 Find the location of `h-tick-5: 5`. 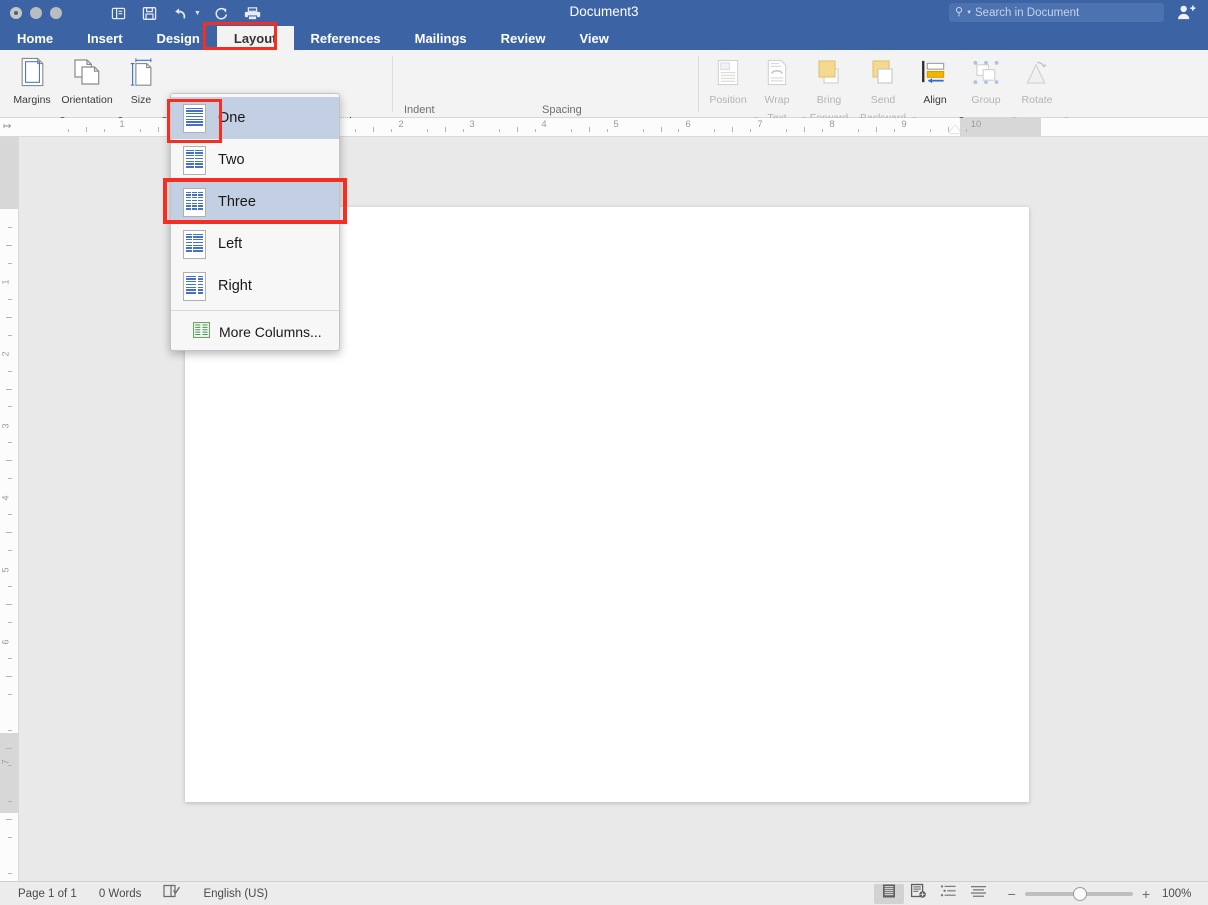

h-tick-5: 5 is located at coordinates (616, 124).